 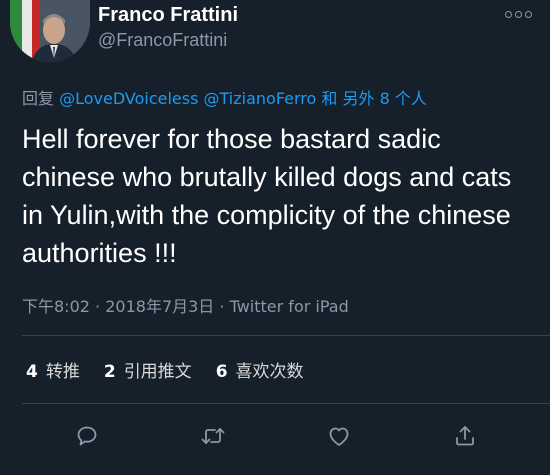 I want to click on retweets-count: 4, so click(x=32, y=372).